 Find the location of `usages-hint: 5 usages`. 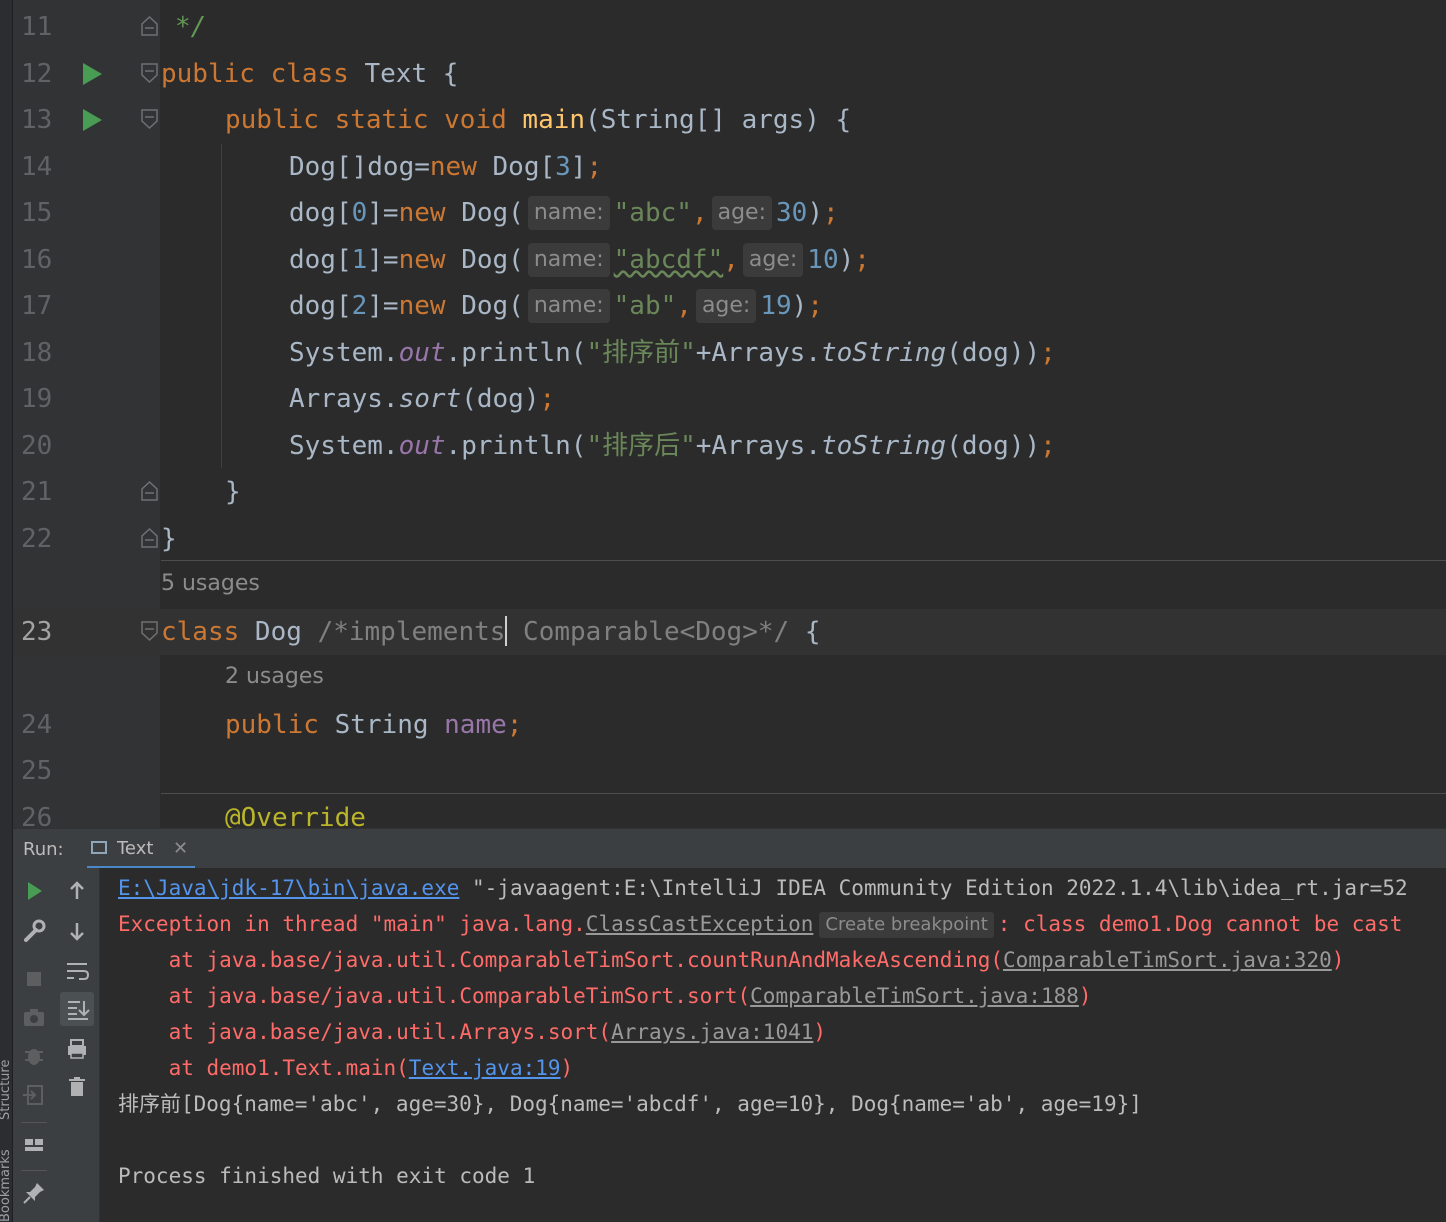

usages-hint: 5 usages is located at coordinates (210, 583).